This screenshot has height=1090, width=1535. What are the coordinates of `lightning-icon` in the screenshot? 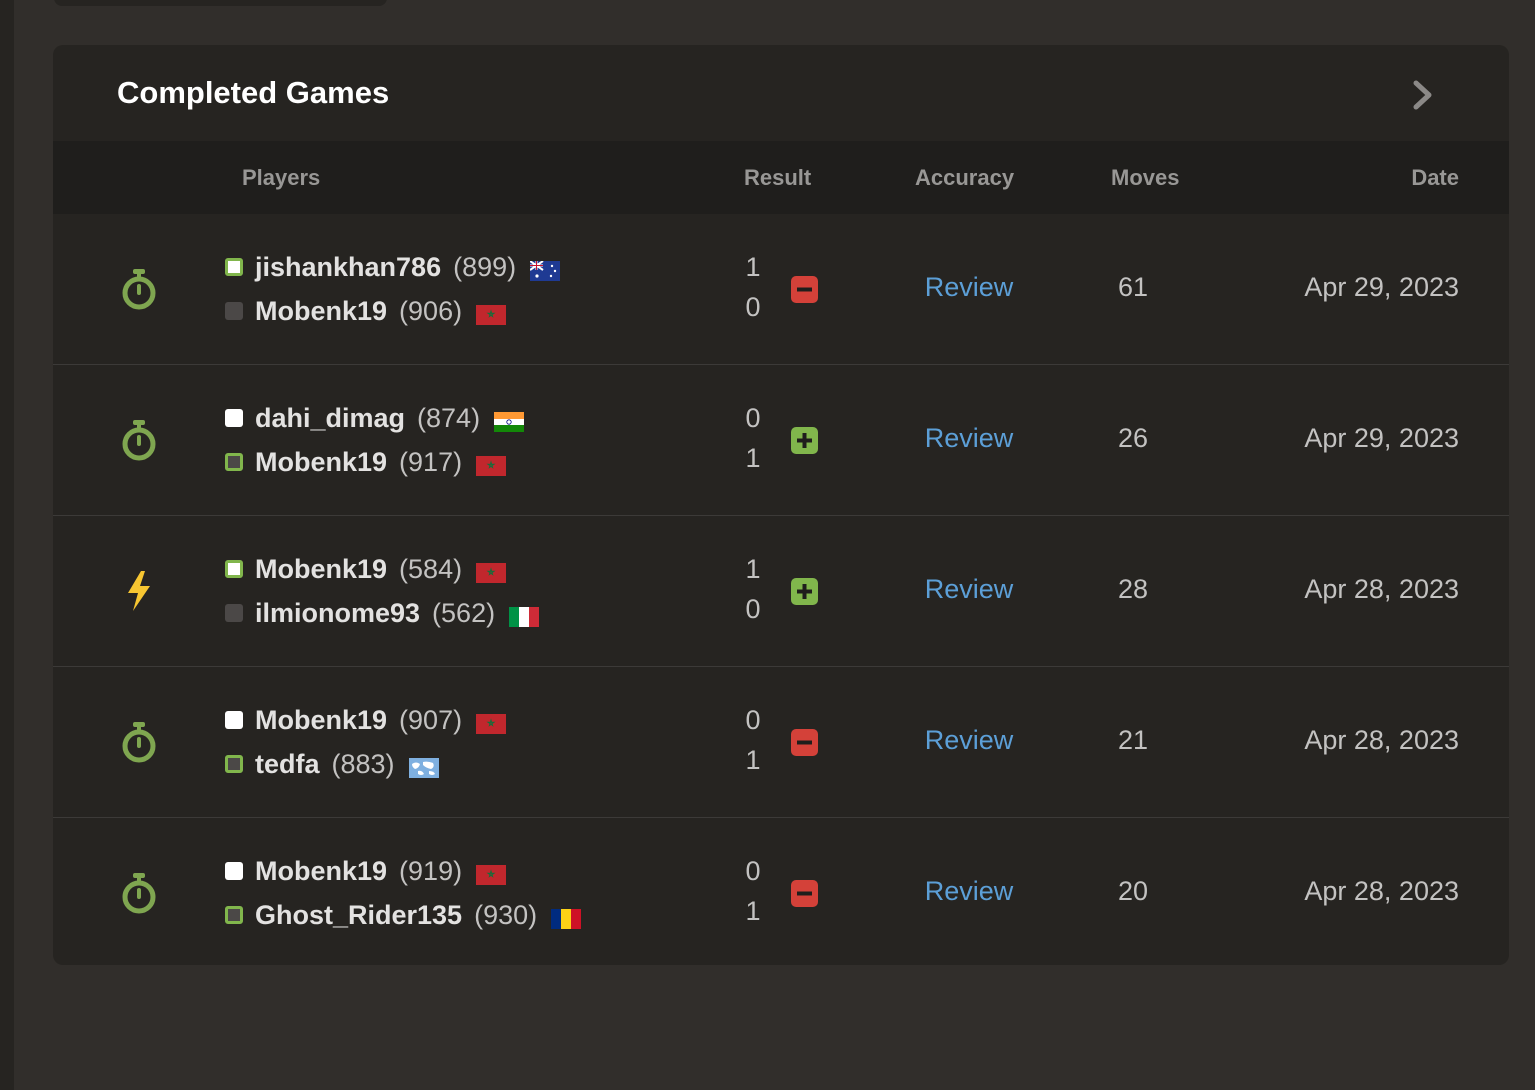 It's located at (139, 591).